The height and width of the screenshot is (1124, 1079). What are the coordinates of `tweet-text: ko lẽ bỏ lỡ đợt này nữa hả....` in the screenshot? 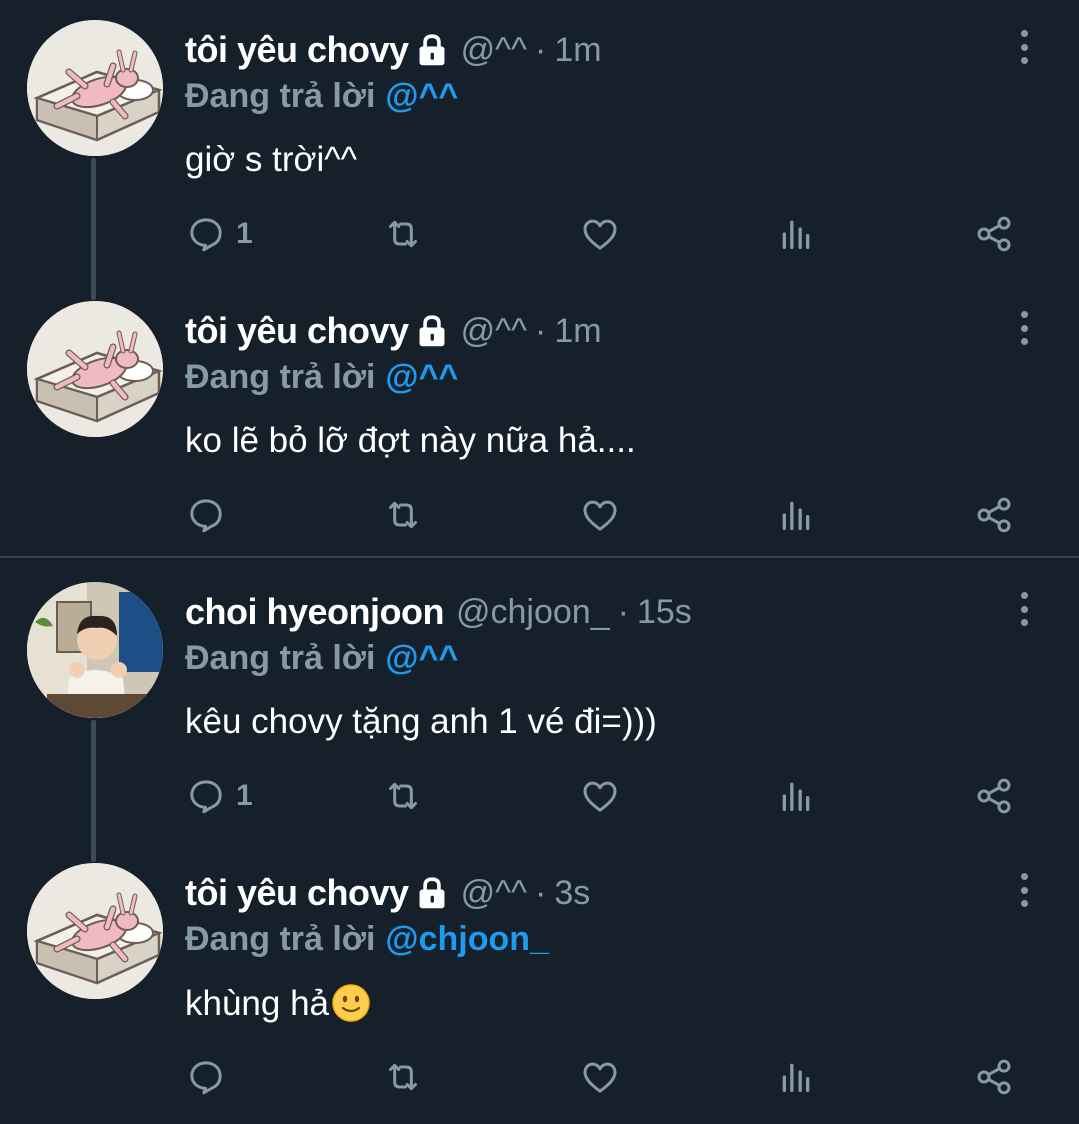 It's located at (410, 440).